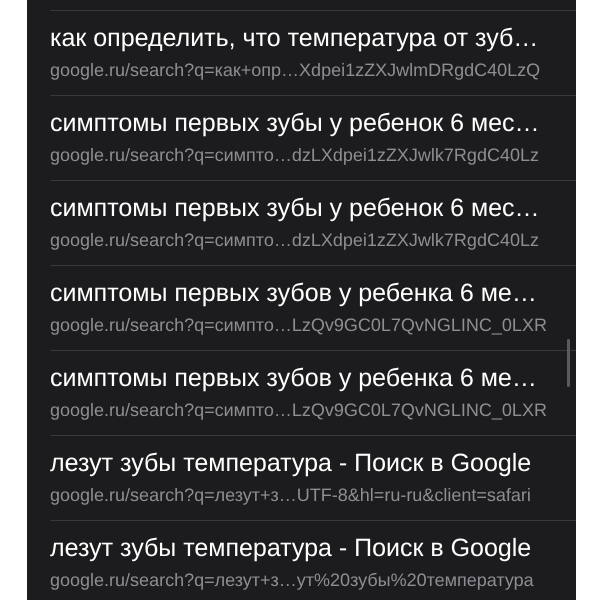  Describe the element at coordinates (568, 363) in the screenshot. I see `scroll-indicator` at that location.